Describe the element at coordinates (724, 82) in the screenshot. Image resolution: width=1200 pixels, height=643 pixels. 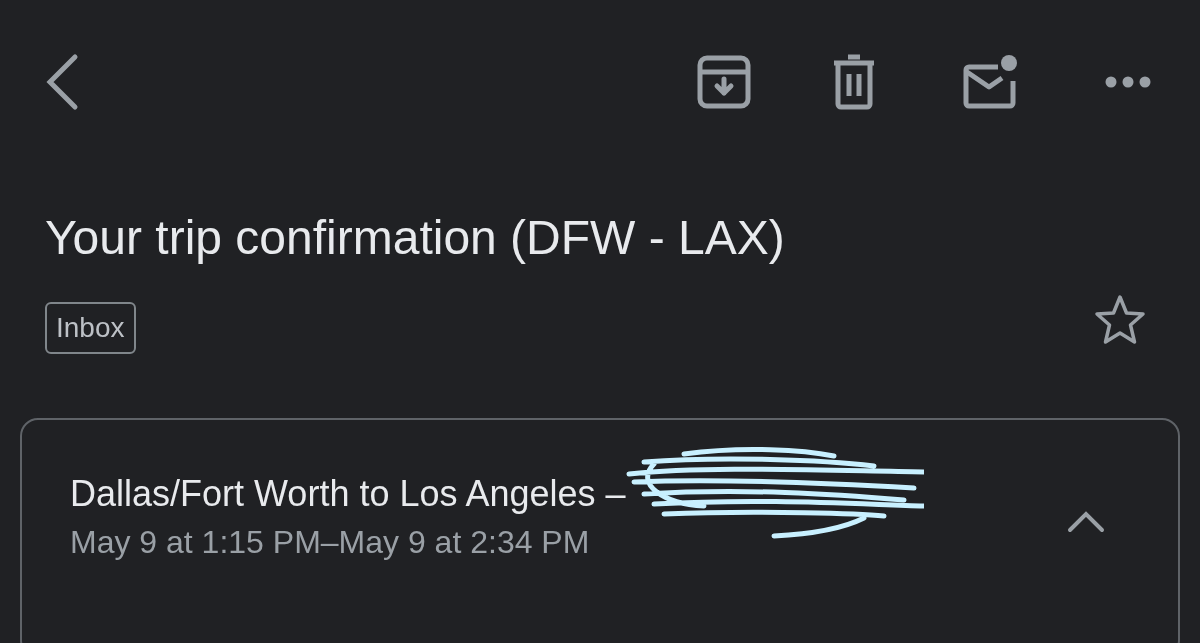
I see `archive-button` at that location.